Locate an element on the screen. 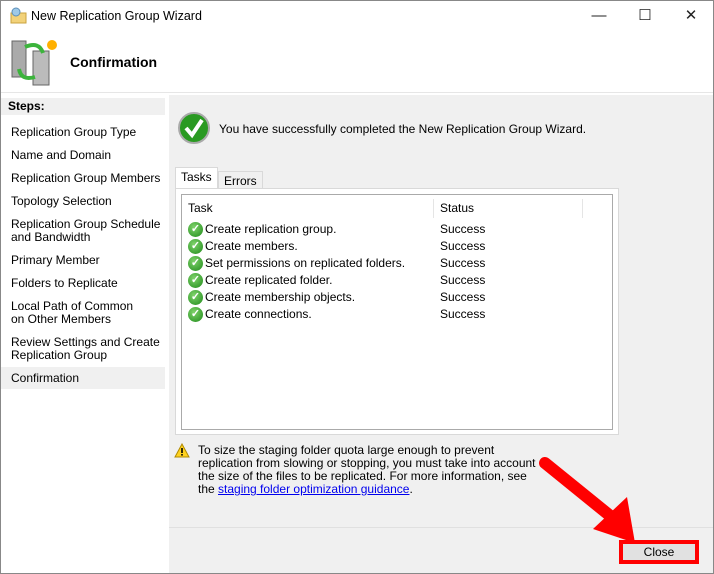 This screenshot has height=574, width=714. replication-servers-icon is located at coordinates (34, 63).